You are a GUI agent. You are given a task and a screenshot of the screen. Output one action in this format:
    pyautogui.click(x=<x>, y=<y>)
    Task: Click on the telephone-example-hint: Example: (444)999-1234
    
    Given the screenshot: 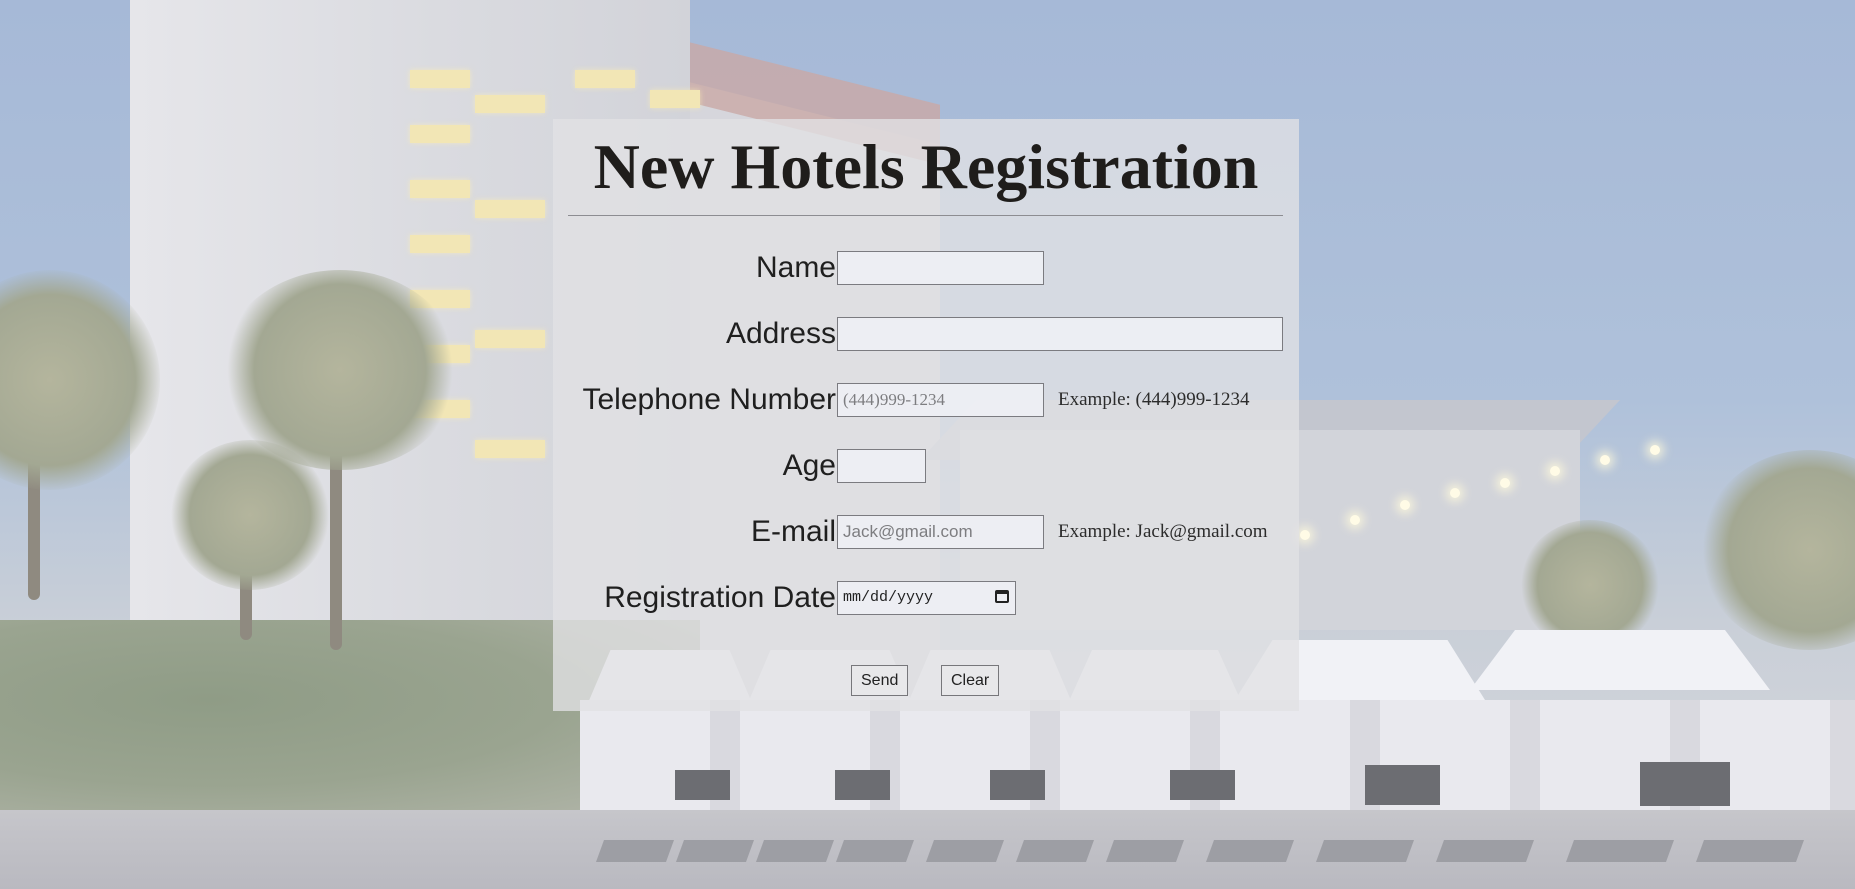 What is the action you would take?
    pyautogui.click(x=1154, y=399)
    